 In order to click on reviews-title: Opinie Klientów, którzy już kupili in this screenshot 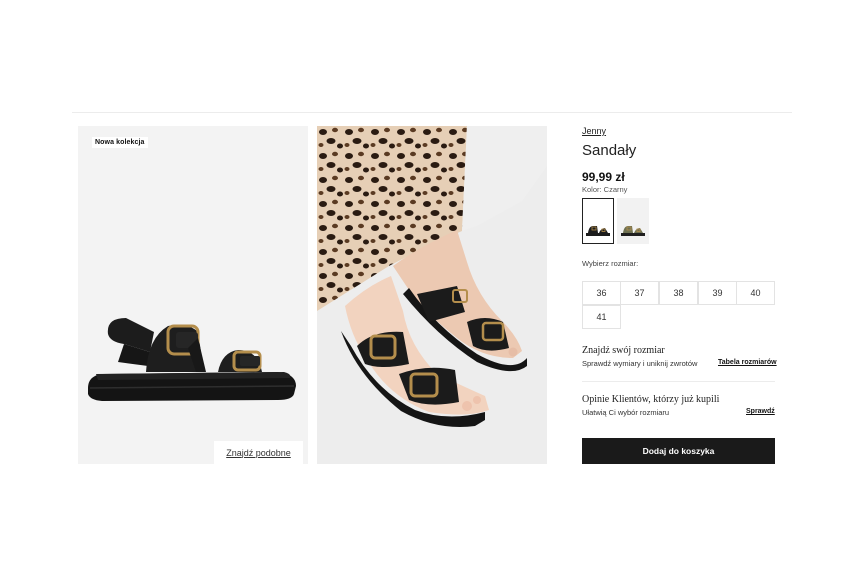, I will do `click(651, 399)`.